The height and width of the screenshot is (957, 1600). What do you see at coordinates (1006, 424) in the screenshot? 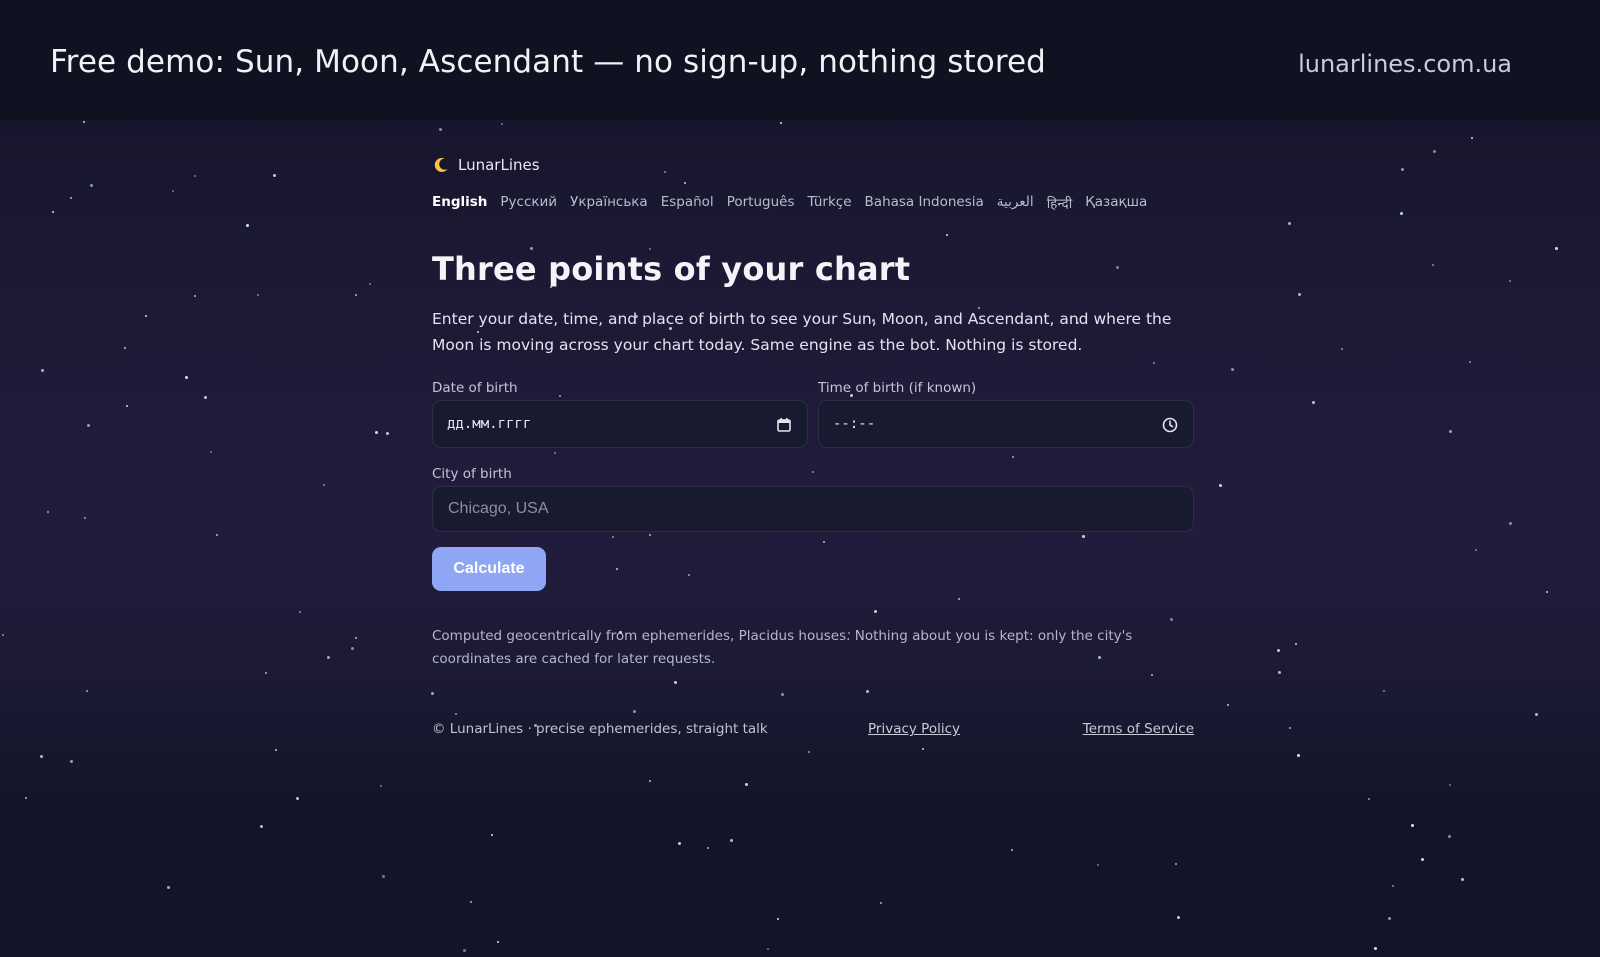
I see `time-input: --:--` at bounding box center [1006, 424].